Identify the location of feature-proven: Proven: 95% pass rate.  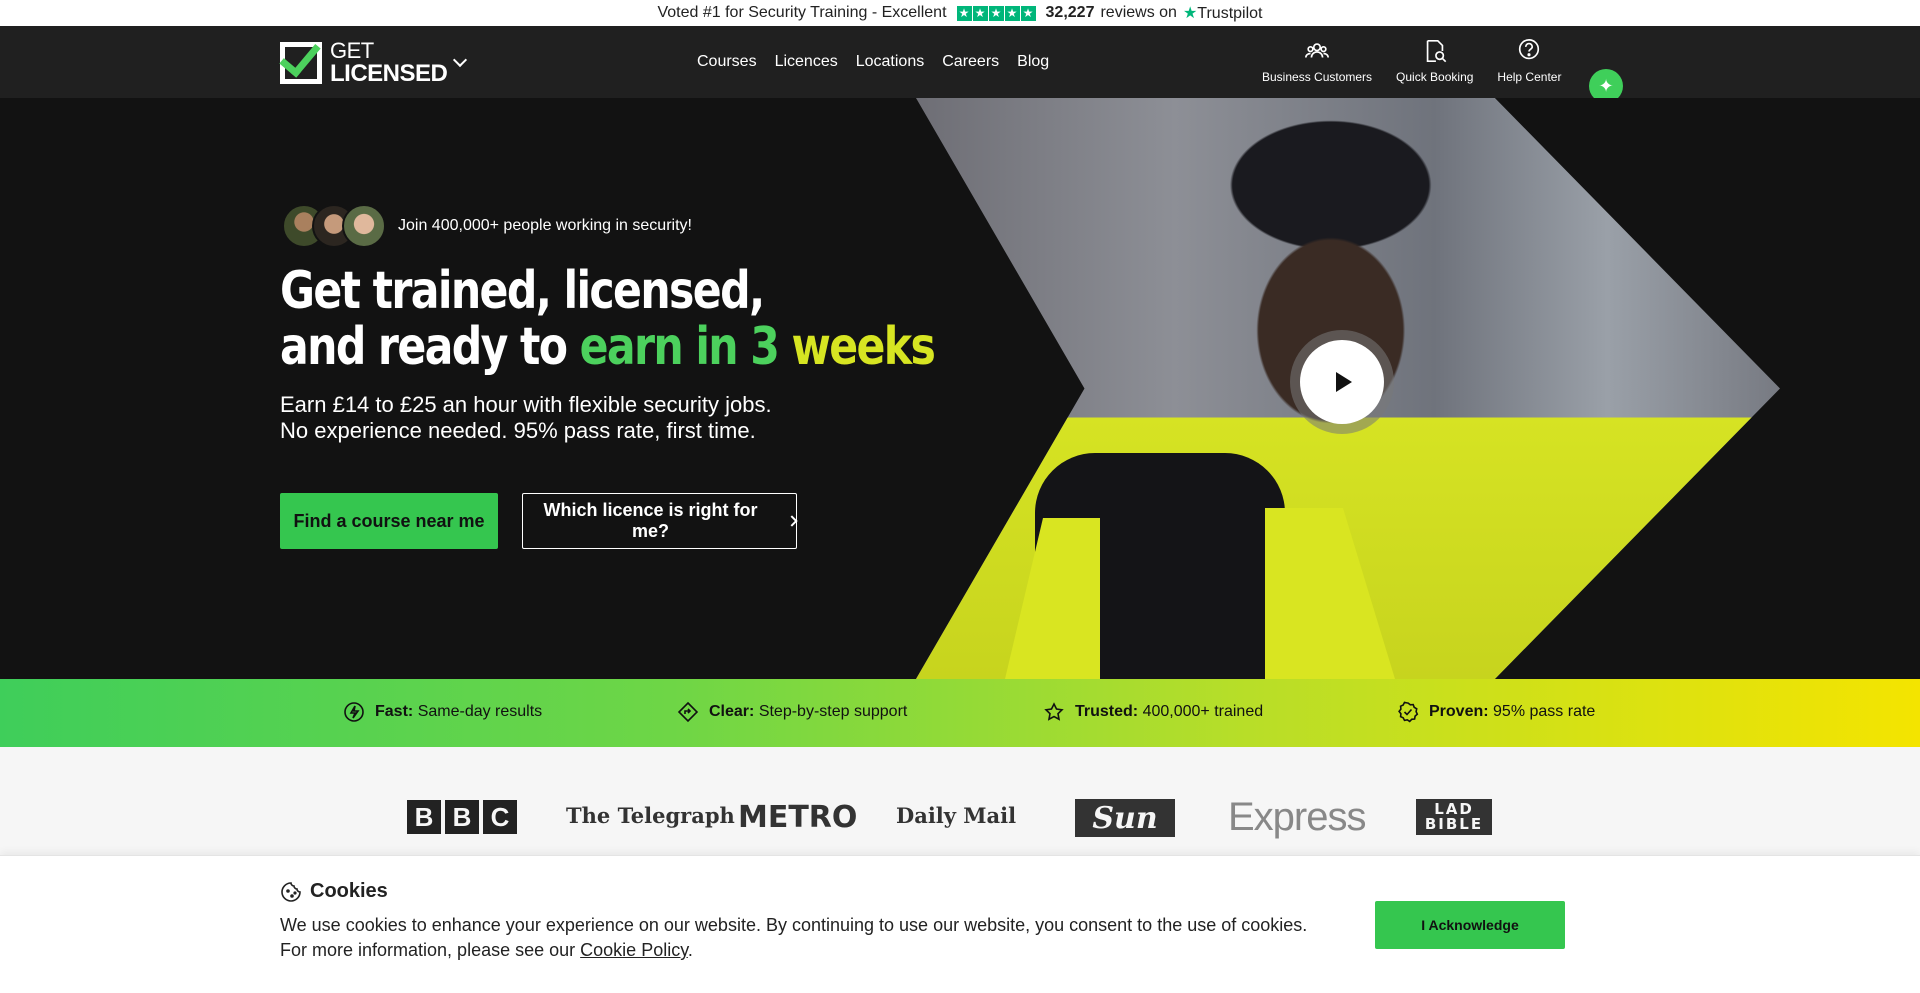
(1496, 712).